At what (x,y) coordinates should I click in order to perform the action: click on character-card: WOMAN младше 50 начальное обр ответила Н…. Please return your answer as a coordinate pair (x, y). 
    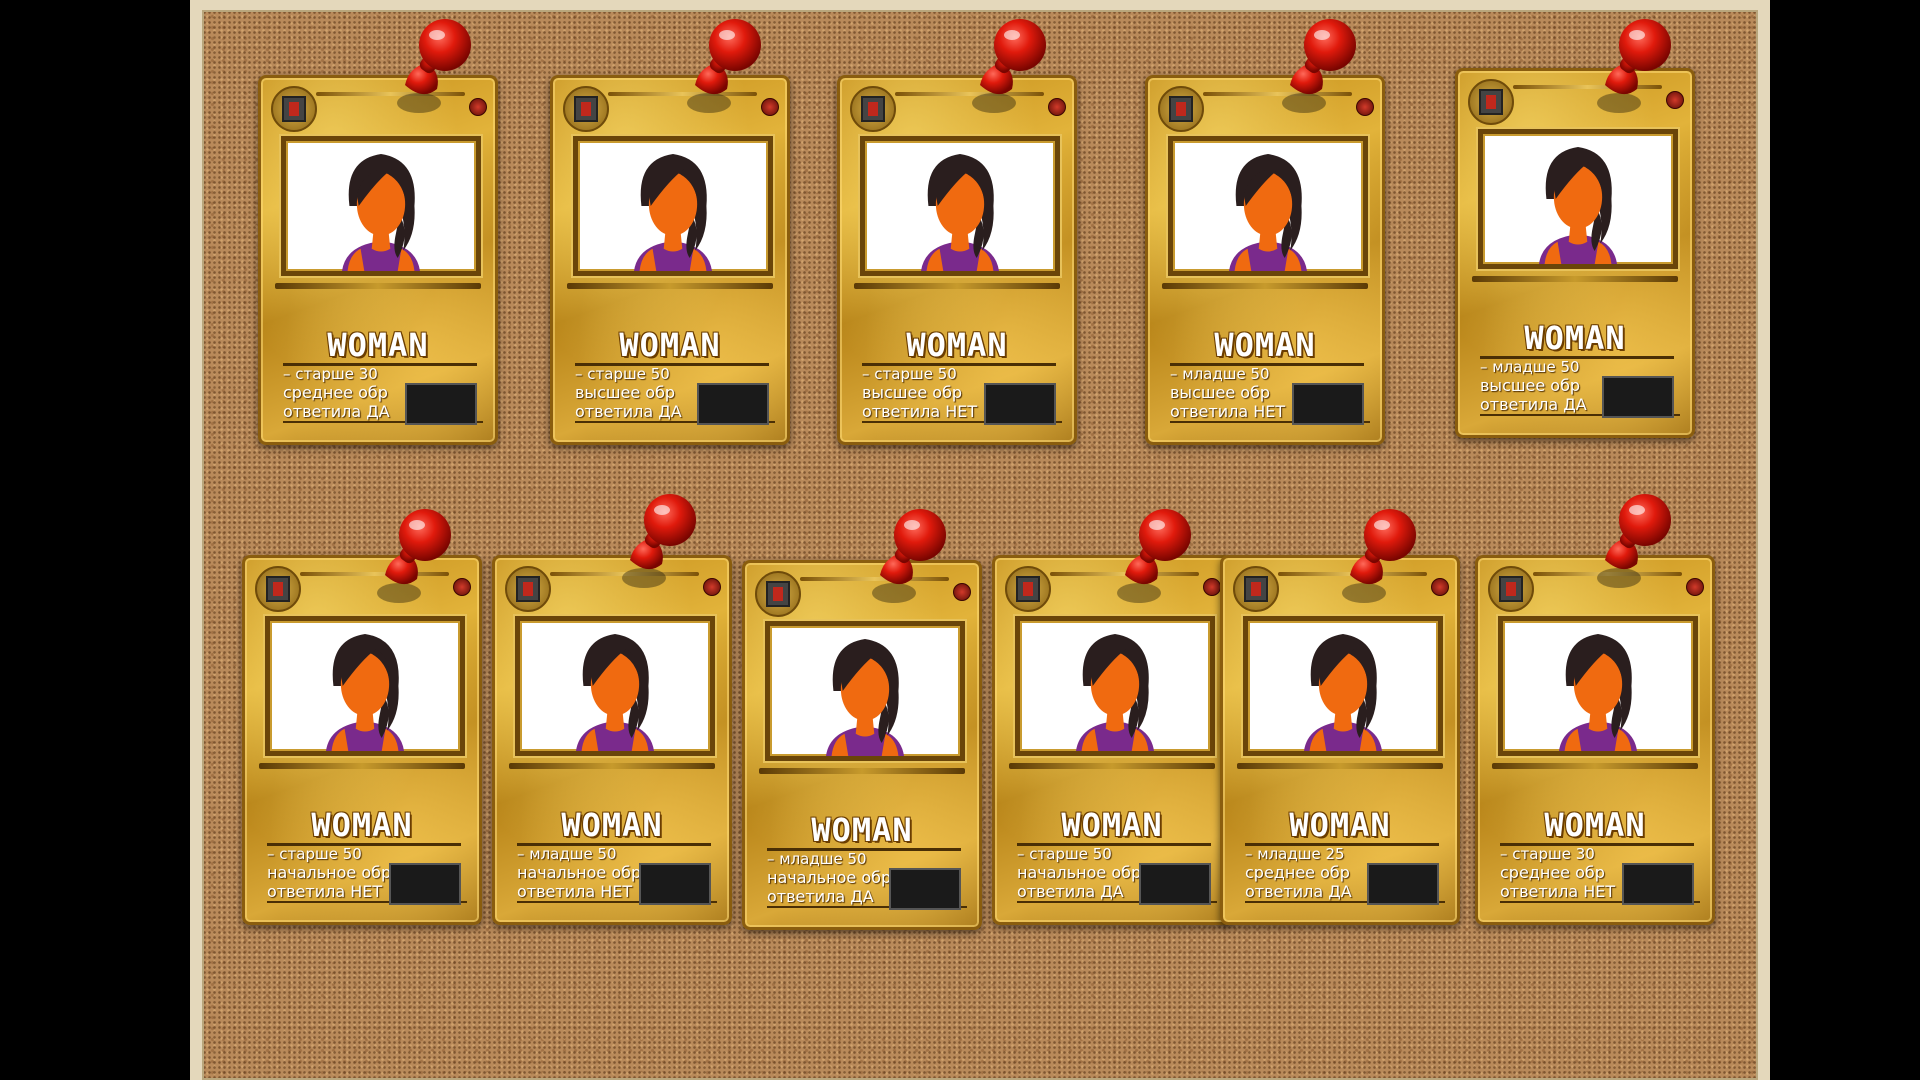
    Looking at the image, I should click on (612, 740).